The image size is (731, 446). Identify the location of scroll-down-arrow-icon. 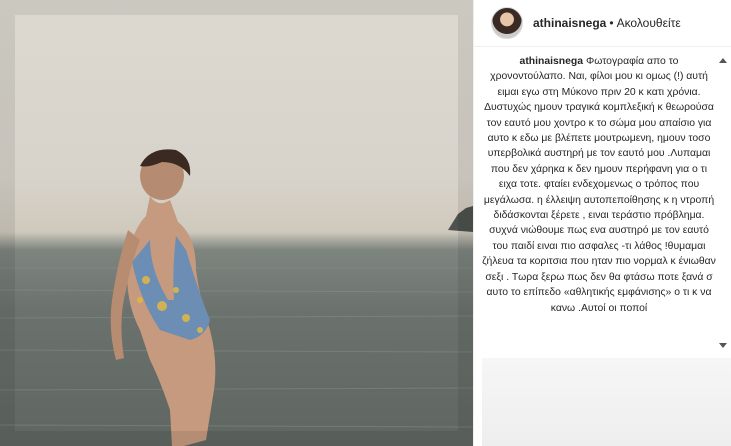
(723, 345).